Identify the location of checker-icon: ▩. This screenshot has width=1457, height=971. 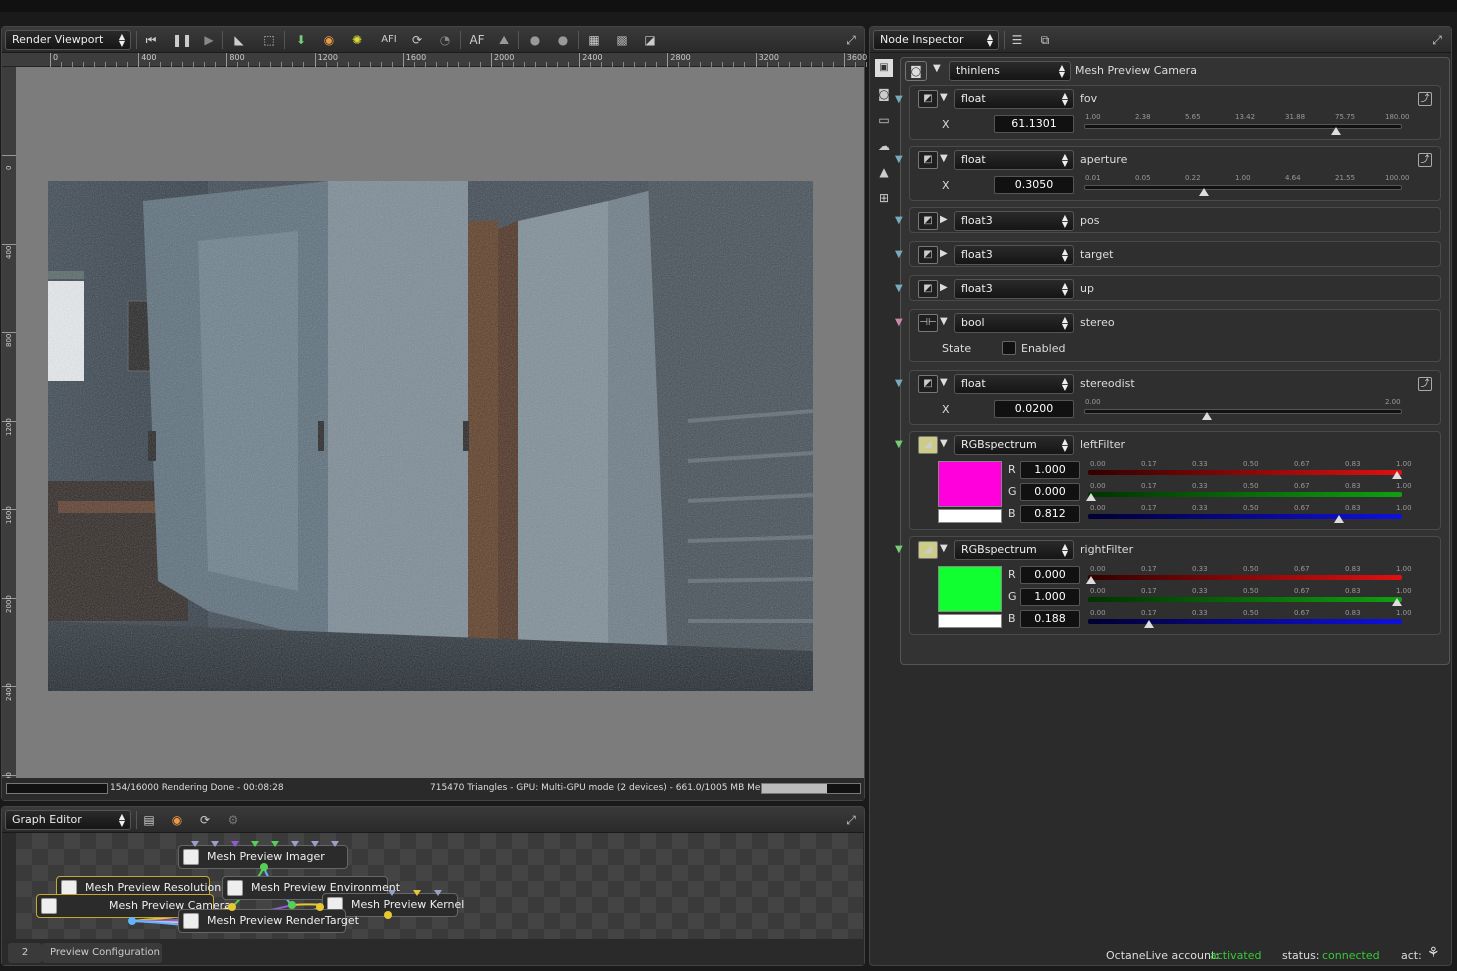
(622, 40).